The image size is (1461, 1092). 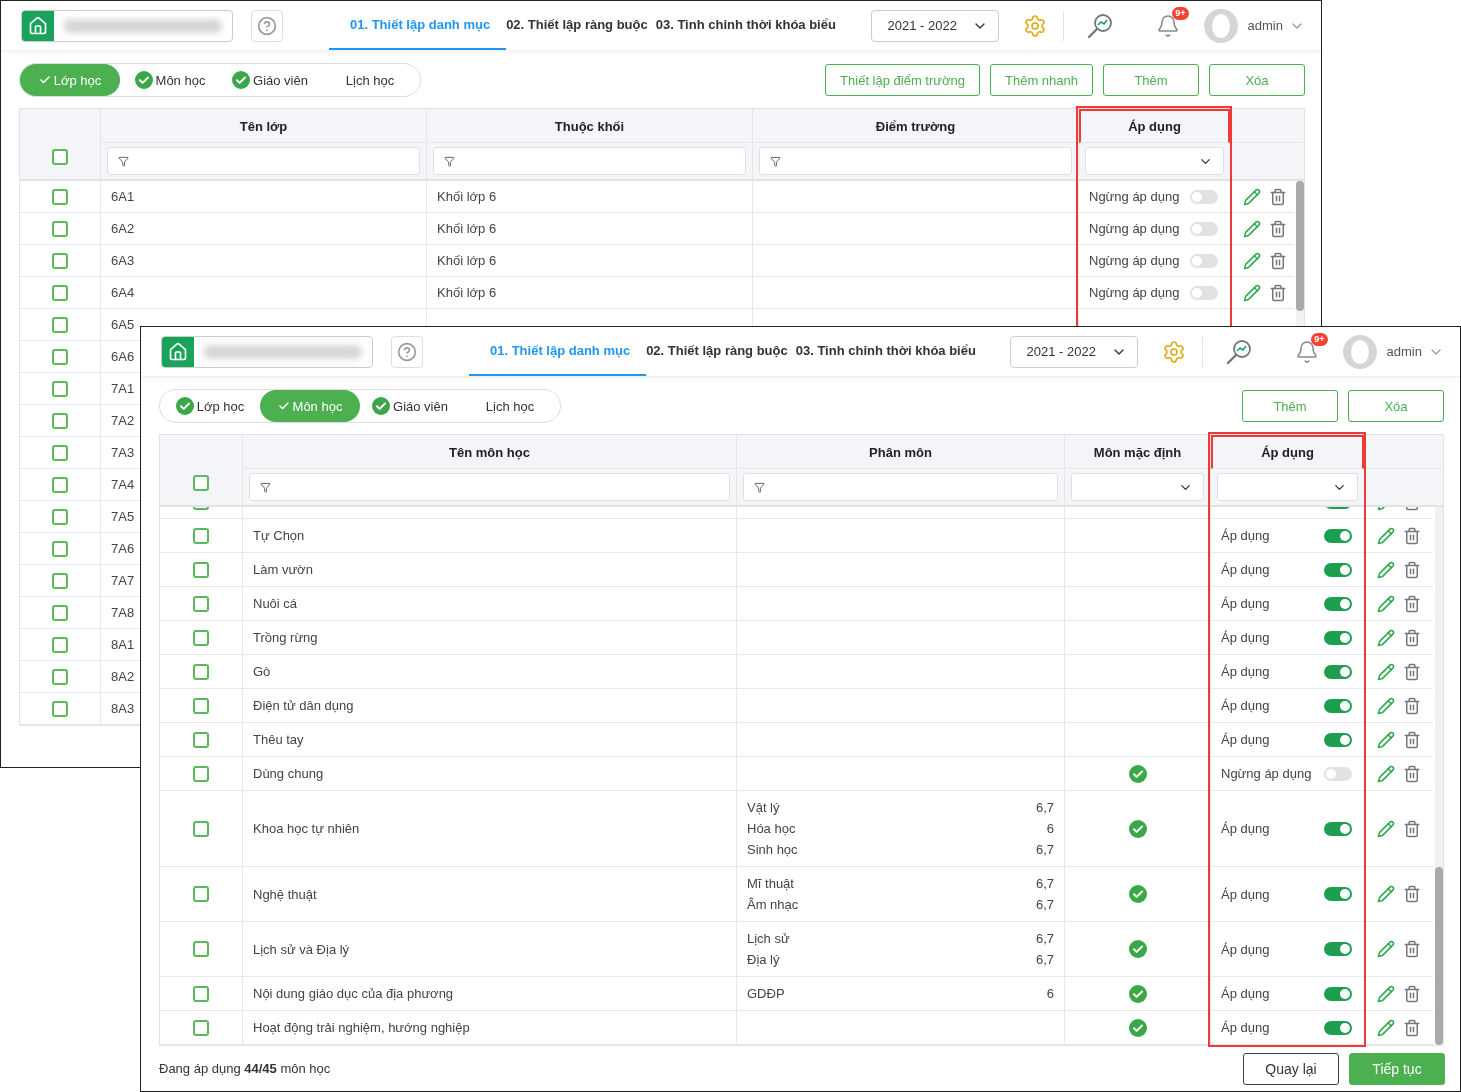 I want to click on school-field, so click(x=127, y=25).